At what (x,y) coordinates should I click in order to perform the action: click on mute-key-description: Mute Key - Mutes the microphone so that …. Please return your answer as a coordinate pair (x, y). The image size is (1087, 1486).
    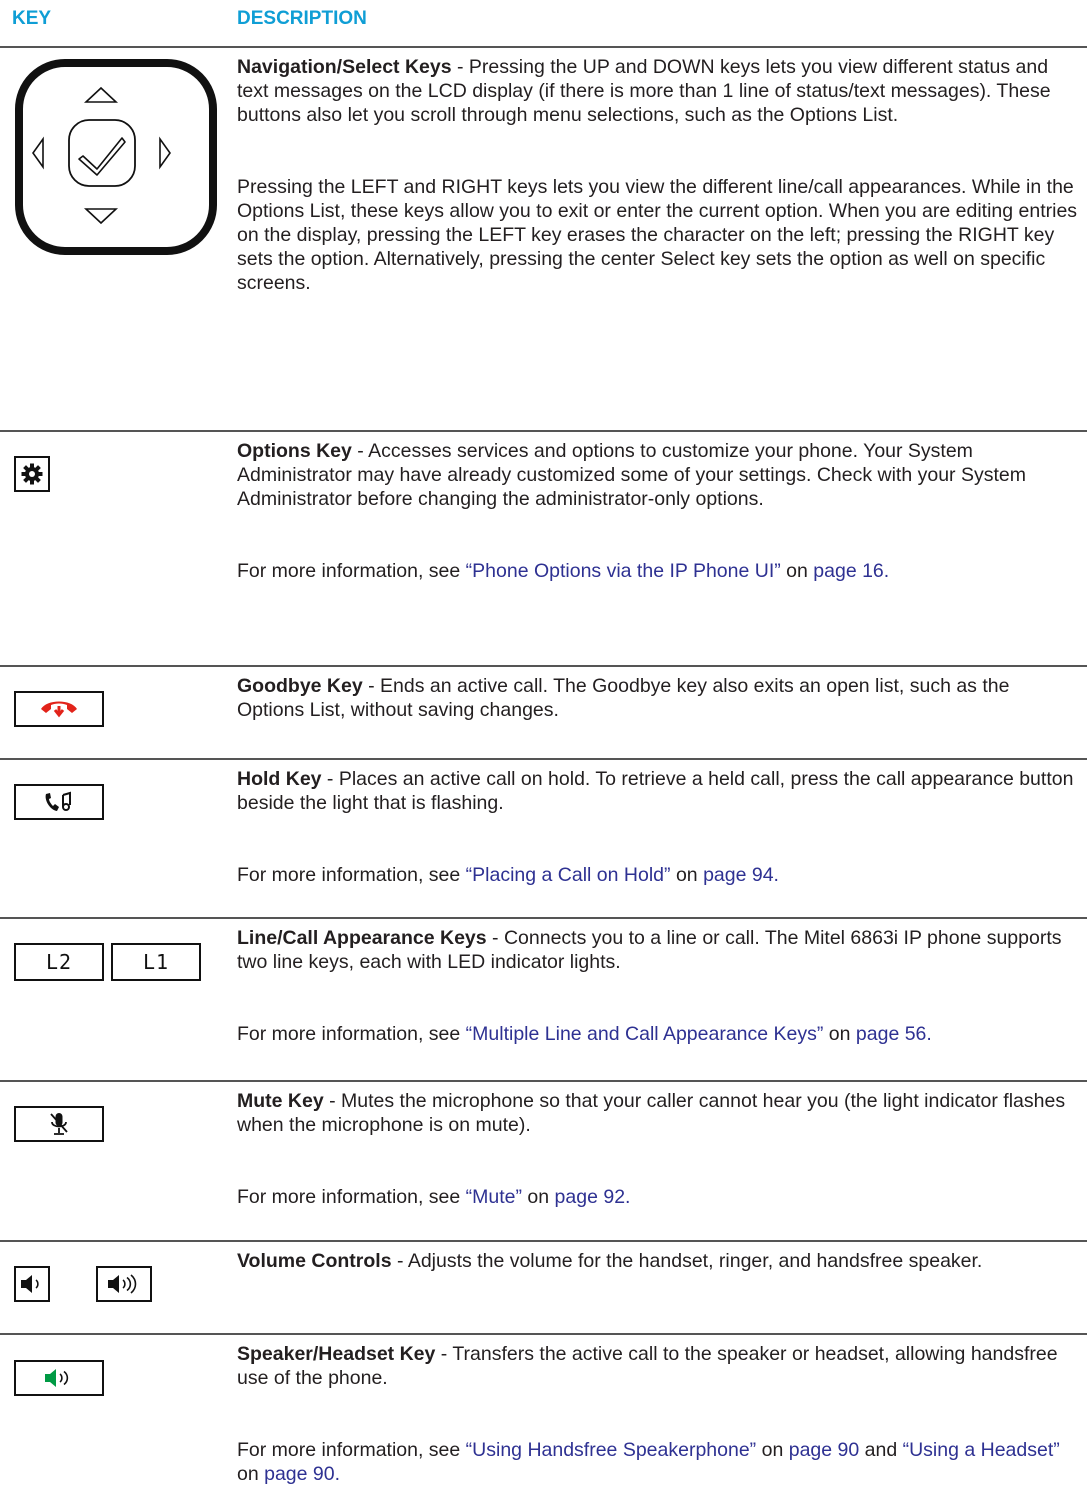
    Looking at the image, I should click on (651, 1149).